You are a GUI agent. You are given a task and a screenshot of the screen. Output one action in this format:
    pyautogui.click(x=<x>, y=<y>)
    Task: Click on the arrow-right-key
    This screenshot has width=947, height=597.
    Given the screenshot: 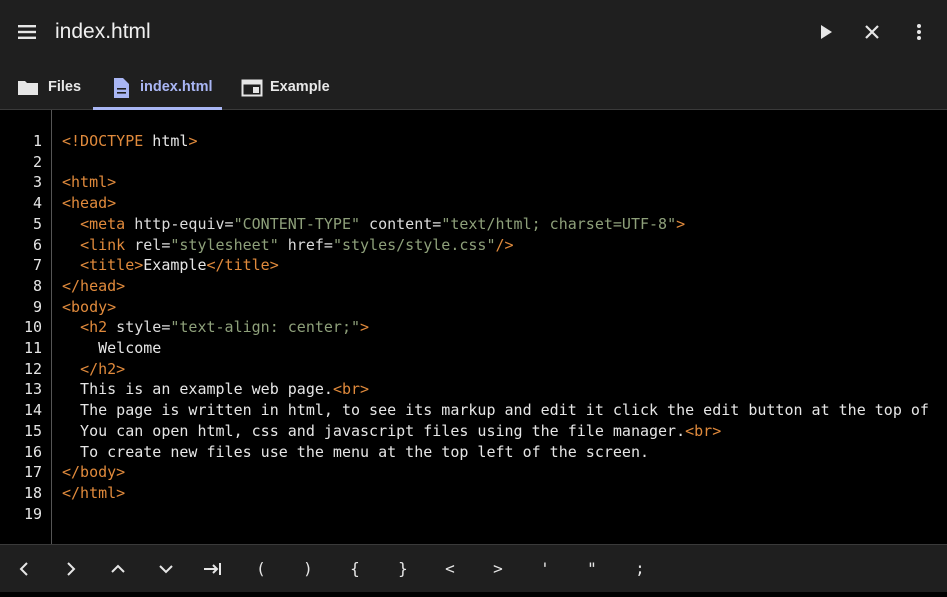 What is the action you would take?
    pyautogui.click(x=71, y=569)
    